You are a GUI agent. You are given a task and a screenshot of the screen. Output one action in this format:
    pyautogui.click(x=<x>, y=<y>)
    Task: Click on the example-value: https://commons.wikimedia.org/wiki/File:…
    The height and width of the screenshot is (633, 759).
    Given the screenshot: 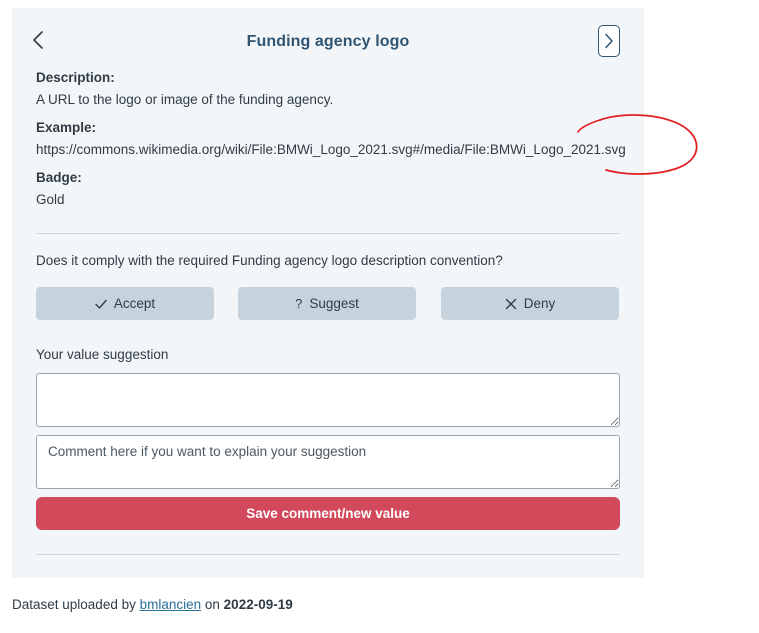 What is the action you would take?
    pyautogui.click(x=331, y=149)
    